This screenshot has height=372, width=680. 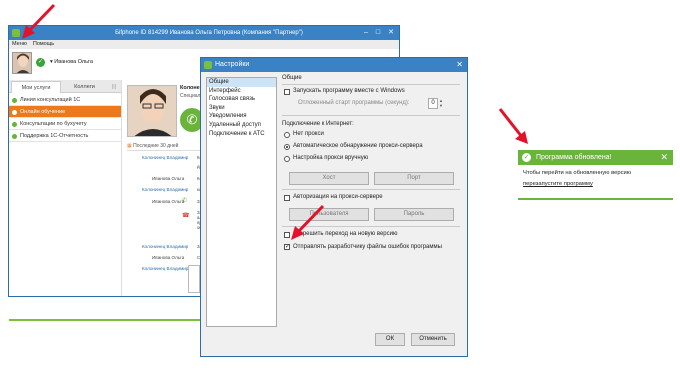 What do you see at coordinates (292, 78) in the screenshot?
I see `section-title: Общие` at bounding box center [292, 78].